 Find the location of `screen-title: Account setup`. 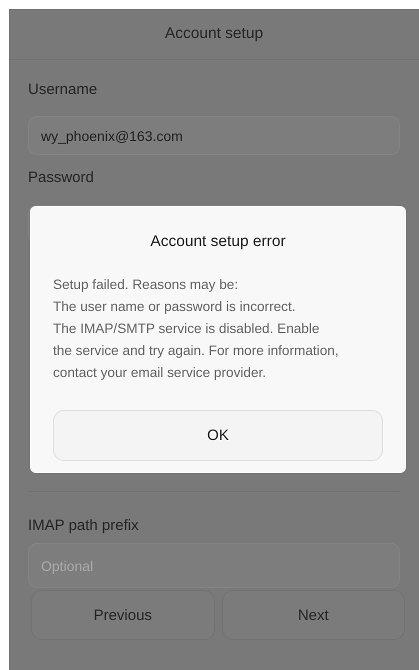

screen-title: Account setup is located at coordinates (214, 34).